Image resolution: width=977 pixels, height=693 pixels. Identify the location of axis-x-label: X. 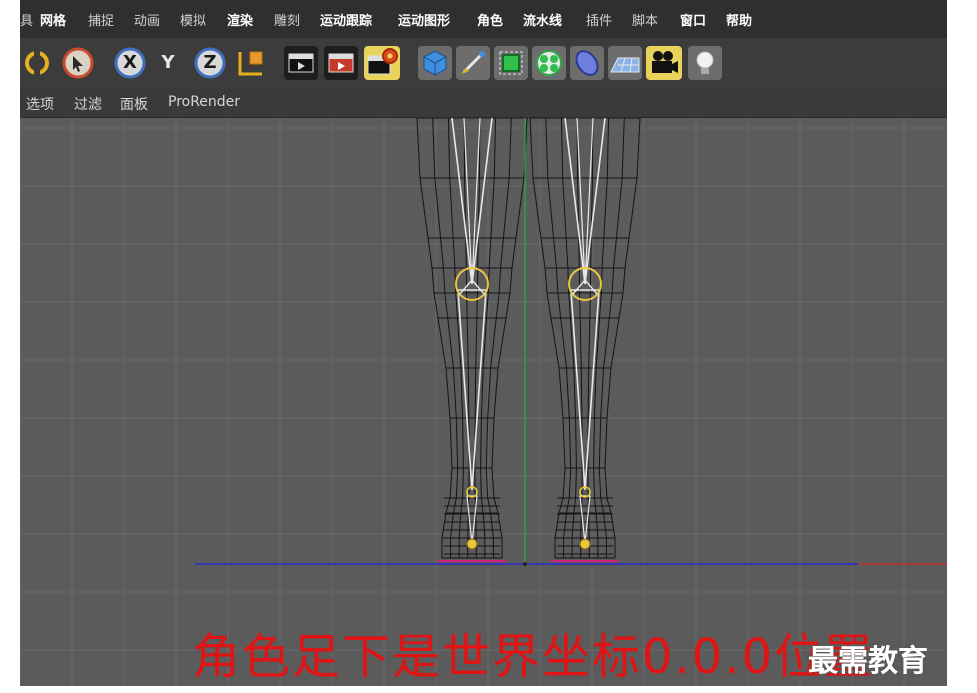
(130, 62).